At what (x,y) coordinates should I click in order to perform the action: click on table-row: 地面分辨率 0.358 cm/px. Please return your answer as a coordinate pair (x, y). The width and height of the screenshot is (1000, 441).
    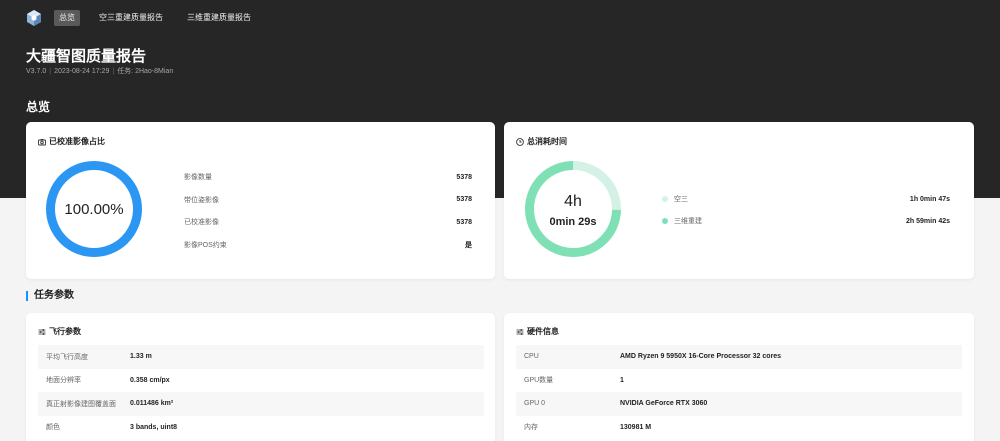
    Looking at the image, I should click on (261, 381).